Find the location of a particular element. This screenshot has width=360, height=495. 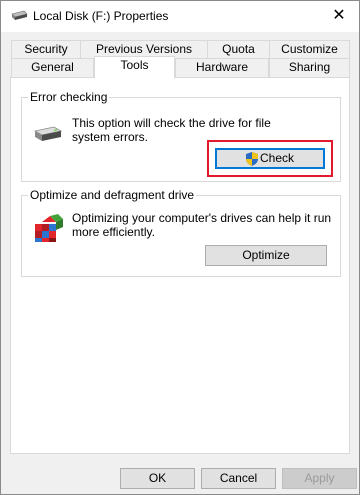

optimize-description-line2: more efficiently. is located at coordinates (113, 232).